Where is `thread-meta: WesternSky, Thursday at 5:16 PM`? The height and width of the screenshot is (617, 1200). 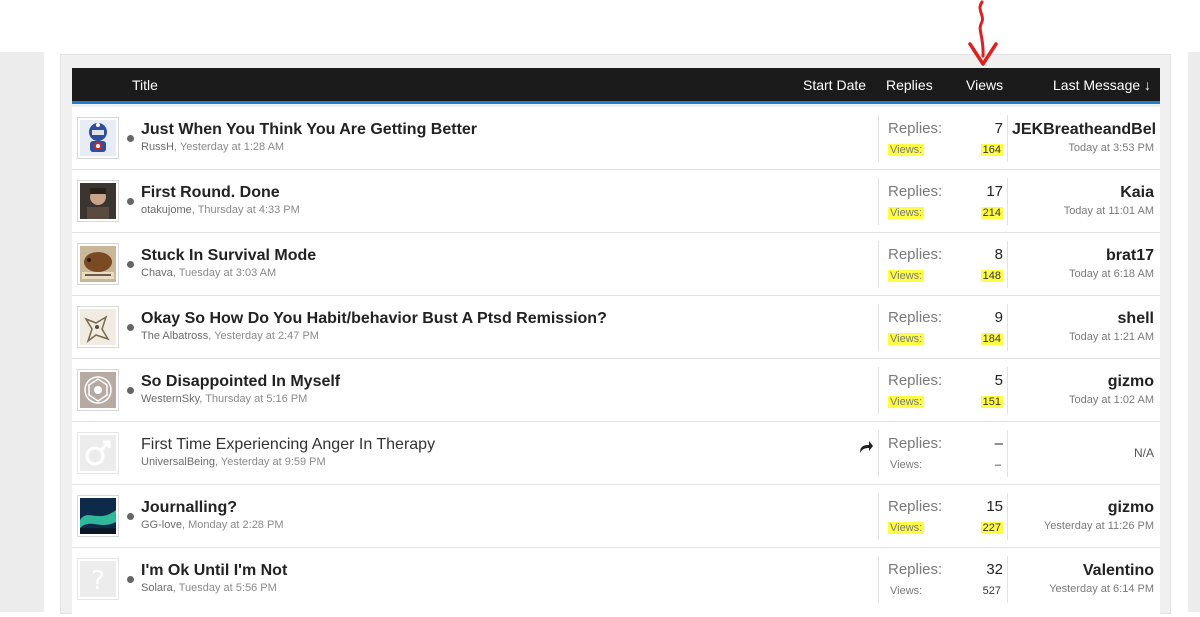 thread-meta: WesternSky, Thursday at 5:16 PM is located at coordinates (224, 399).